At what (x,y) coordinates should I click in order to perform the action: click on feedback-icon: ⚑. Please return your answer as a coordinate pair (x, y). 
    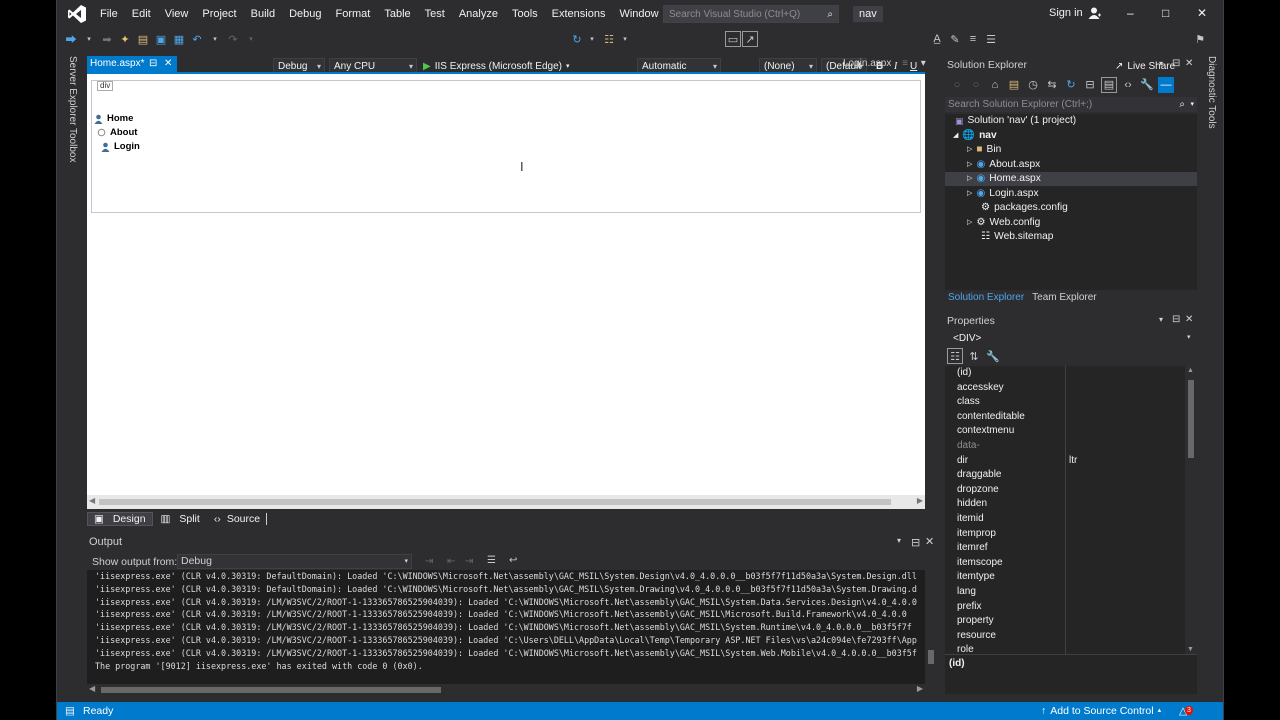
    Looking at the image, I should click on (1200, 39).